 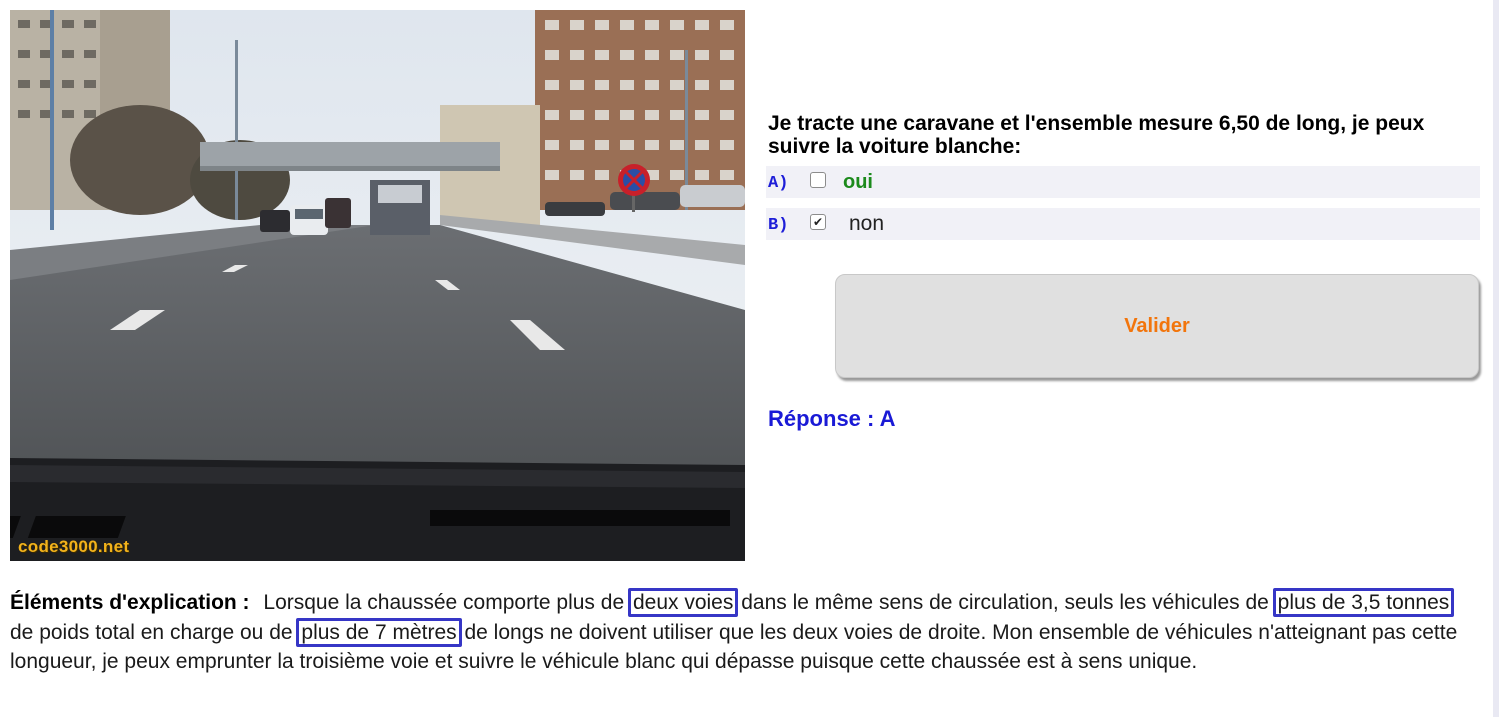 What do you see at coordinates (858, 182) in the screenshot?
I see `answer-label-a: oui` at bounding box center [858, 182].